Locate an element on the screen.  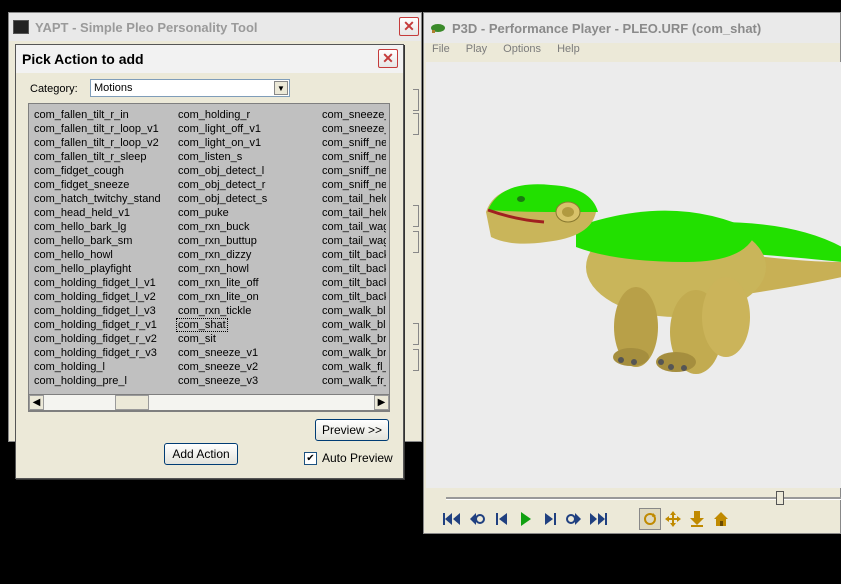
step-forward-key-icon is located at coordinates (574, 519).